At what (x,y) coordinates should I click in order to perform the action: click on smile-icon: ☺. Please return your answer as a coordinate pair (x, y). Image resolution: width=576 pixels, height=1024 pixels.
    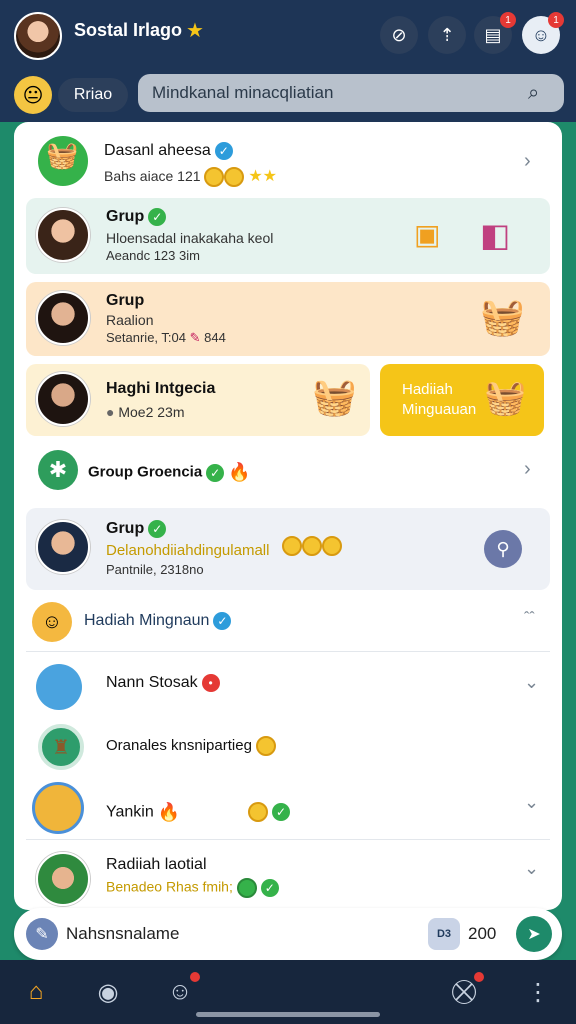
    Looking at the image, I should click on (52, 622).